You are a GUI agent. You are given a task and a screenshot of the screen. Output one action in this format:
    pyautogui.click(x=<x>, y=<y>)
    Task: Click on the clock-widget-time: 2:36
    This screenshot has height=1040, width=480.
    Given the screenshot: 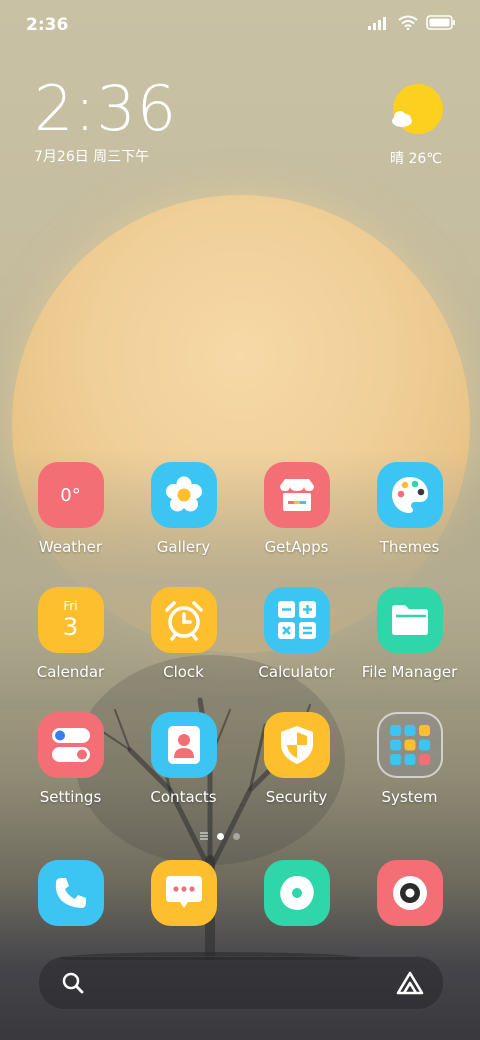 What is the action you would take?
    pyautogui.click(x=106, y=108)
    